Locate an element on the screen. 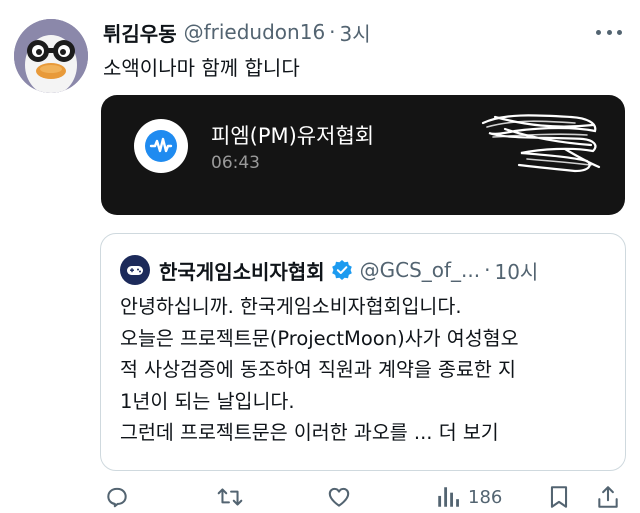 This screenshot has height=513, width=640. views-icon is located at coordinates (448, 497).